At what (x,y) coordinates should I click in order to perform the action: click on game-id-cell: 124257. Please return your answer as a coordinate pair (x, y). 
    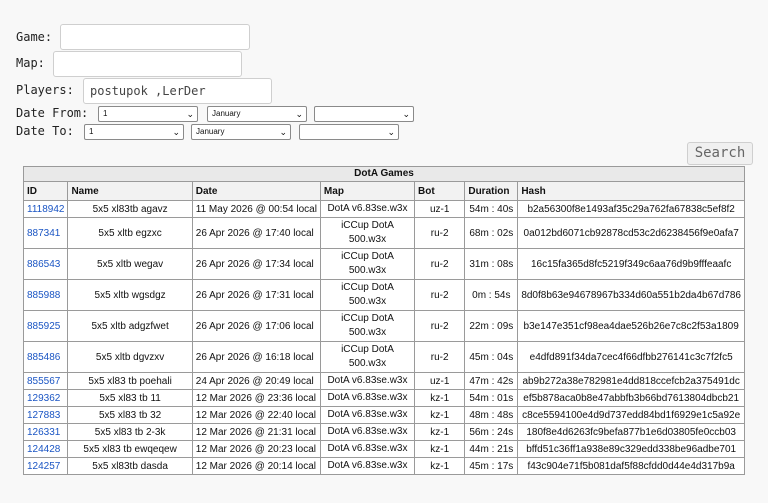
    Looking at the image, I should click on (45, 466).